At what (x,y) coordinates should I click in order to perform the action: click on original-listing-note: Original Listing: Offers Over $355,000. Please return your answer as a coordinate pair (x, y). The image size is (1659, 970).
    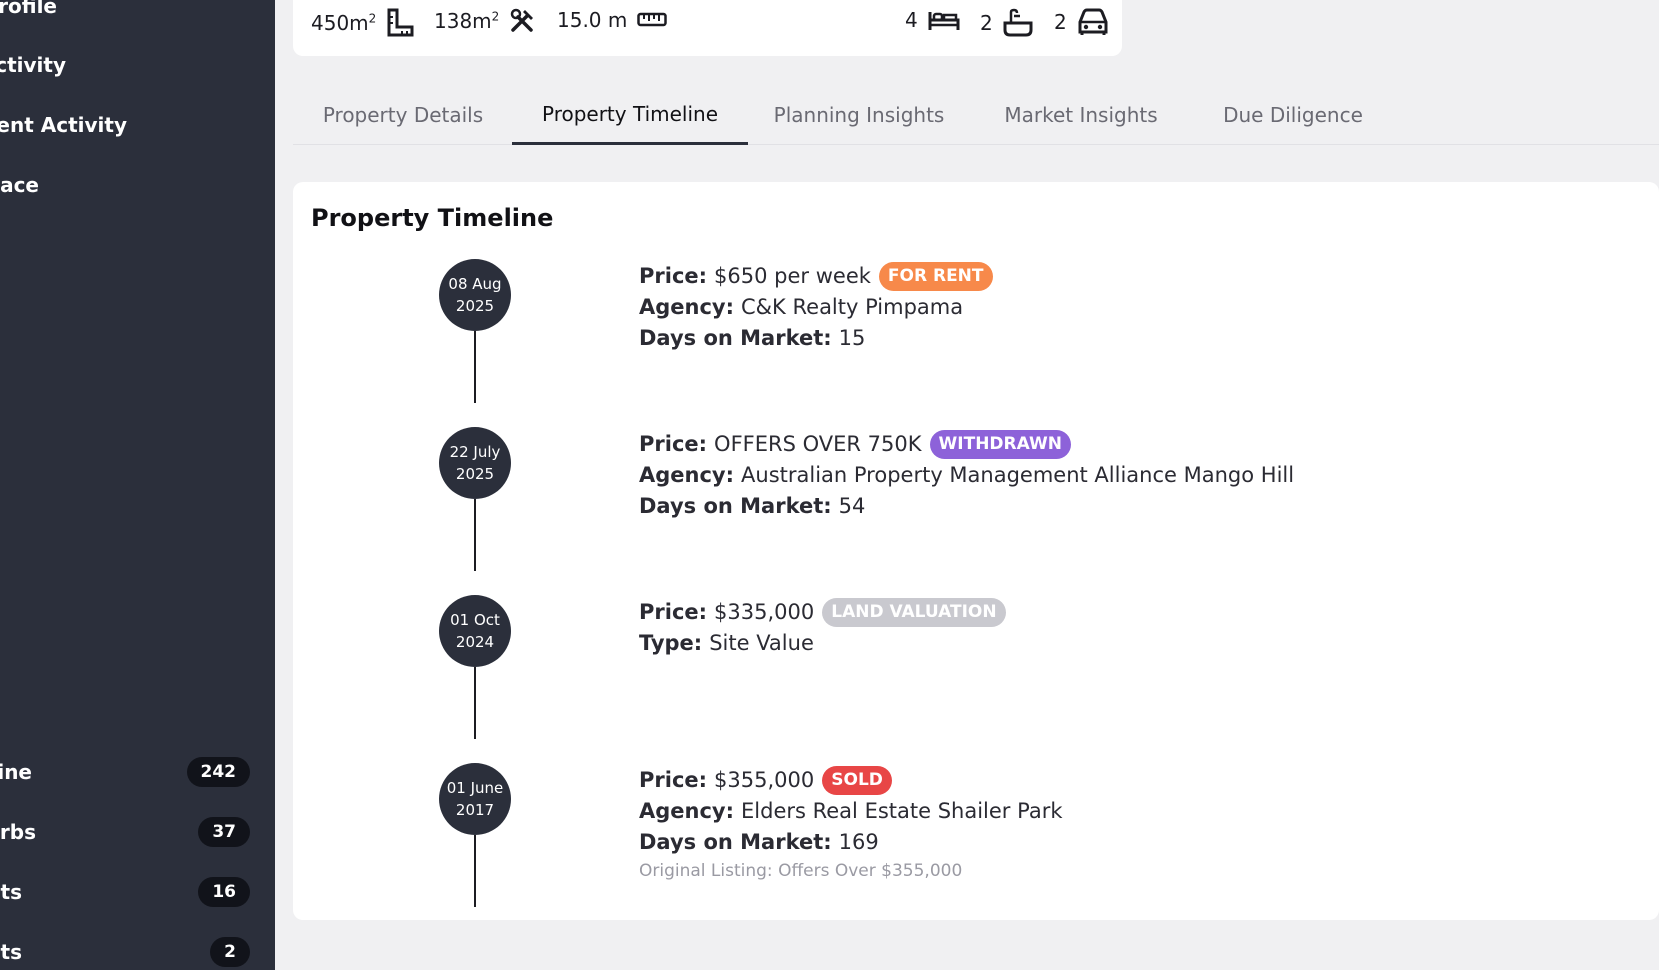
    Looking at the image, I should click on (801, 871).